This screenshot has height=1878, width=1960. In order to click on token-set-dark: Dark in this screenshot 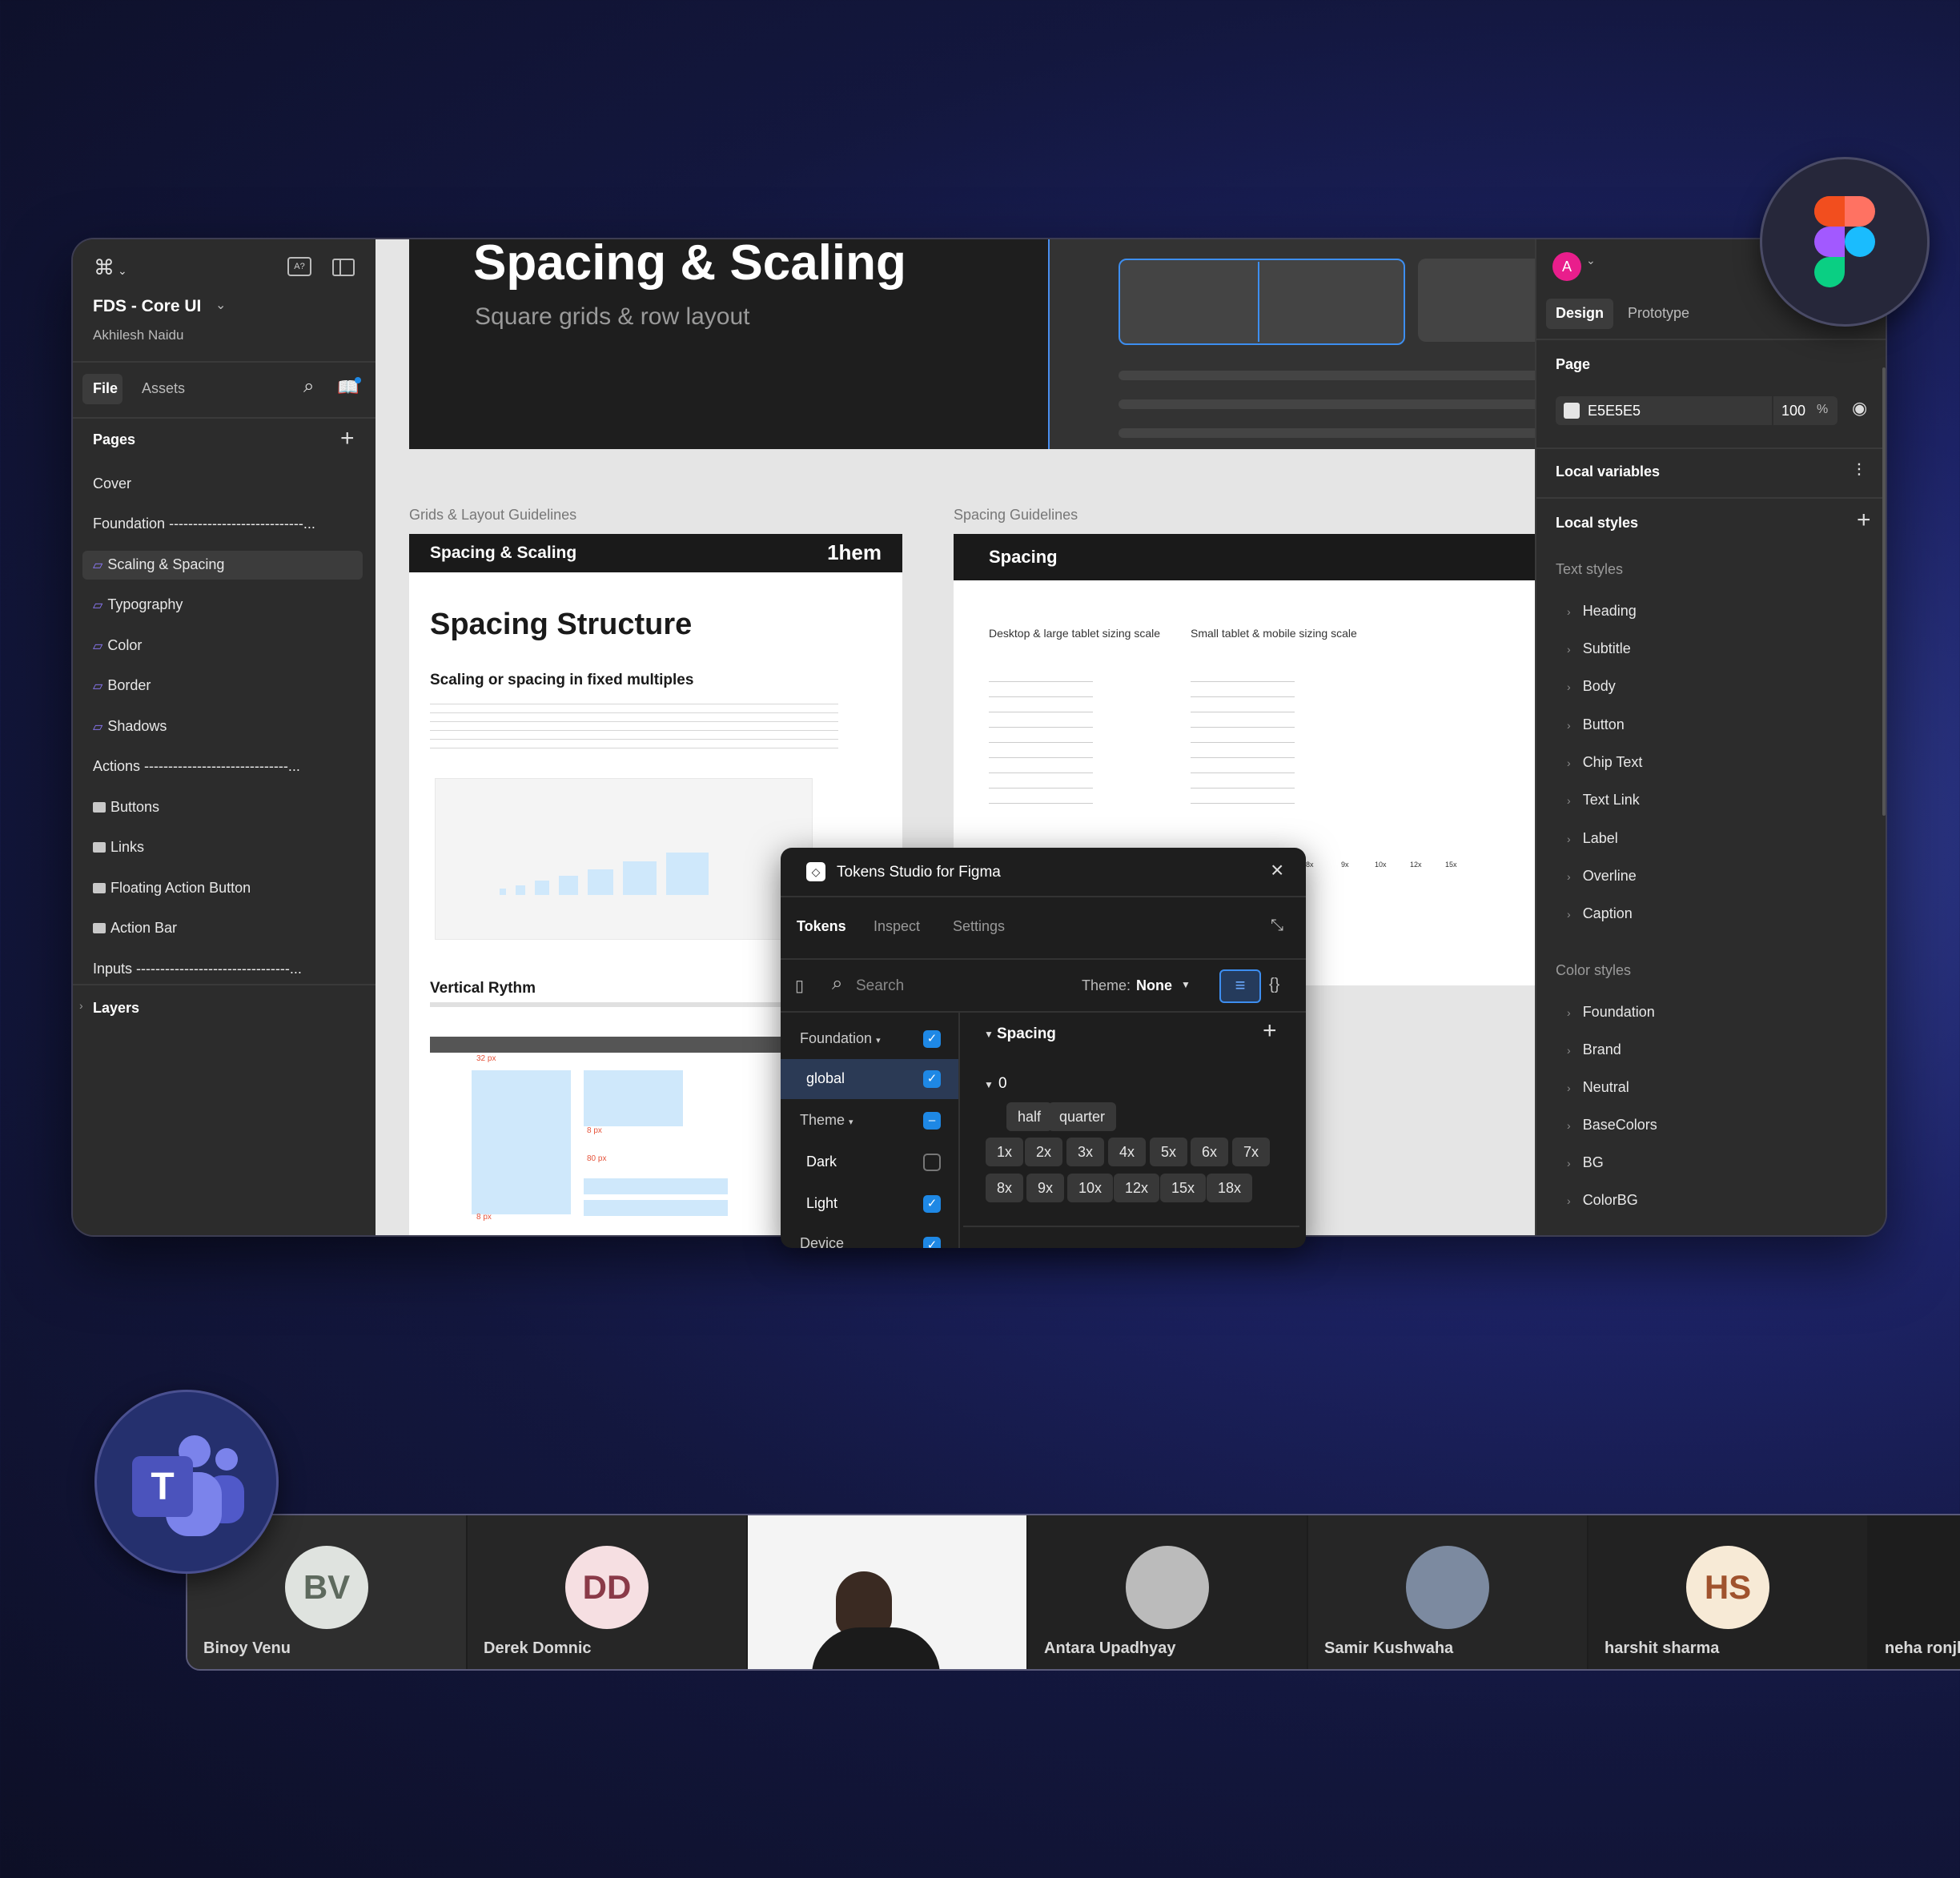, I will do `click(822, 1162)`.